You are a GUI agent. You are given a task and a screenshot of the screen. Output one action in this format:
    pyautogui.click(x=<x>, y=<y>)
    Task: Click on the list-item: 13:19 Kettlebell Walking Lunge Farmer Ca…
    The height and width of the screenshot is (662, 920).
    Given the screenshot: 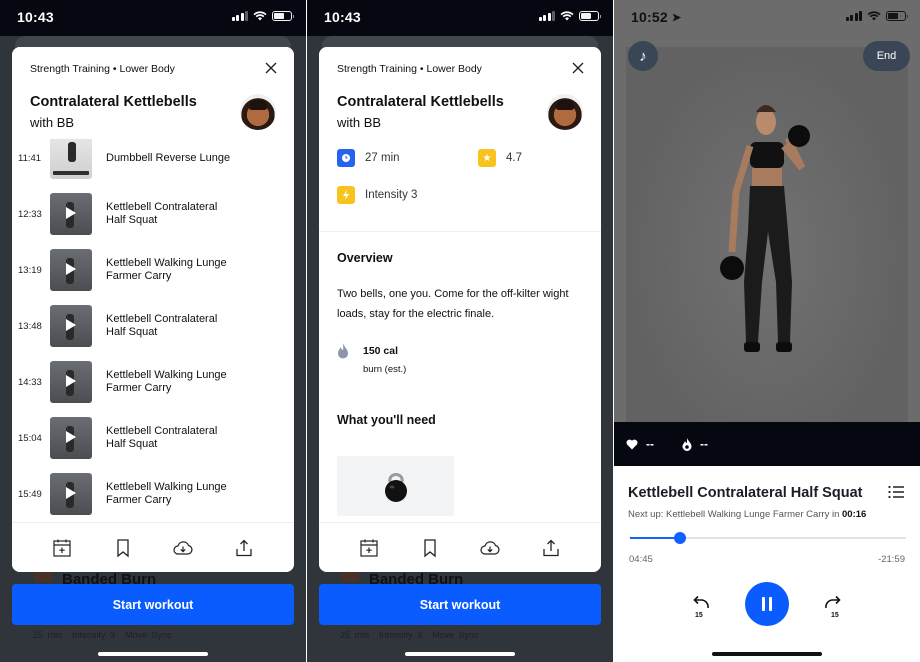 What is the action you would take?
    pyautogui.click(x=153, y=270)
    